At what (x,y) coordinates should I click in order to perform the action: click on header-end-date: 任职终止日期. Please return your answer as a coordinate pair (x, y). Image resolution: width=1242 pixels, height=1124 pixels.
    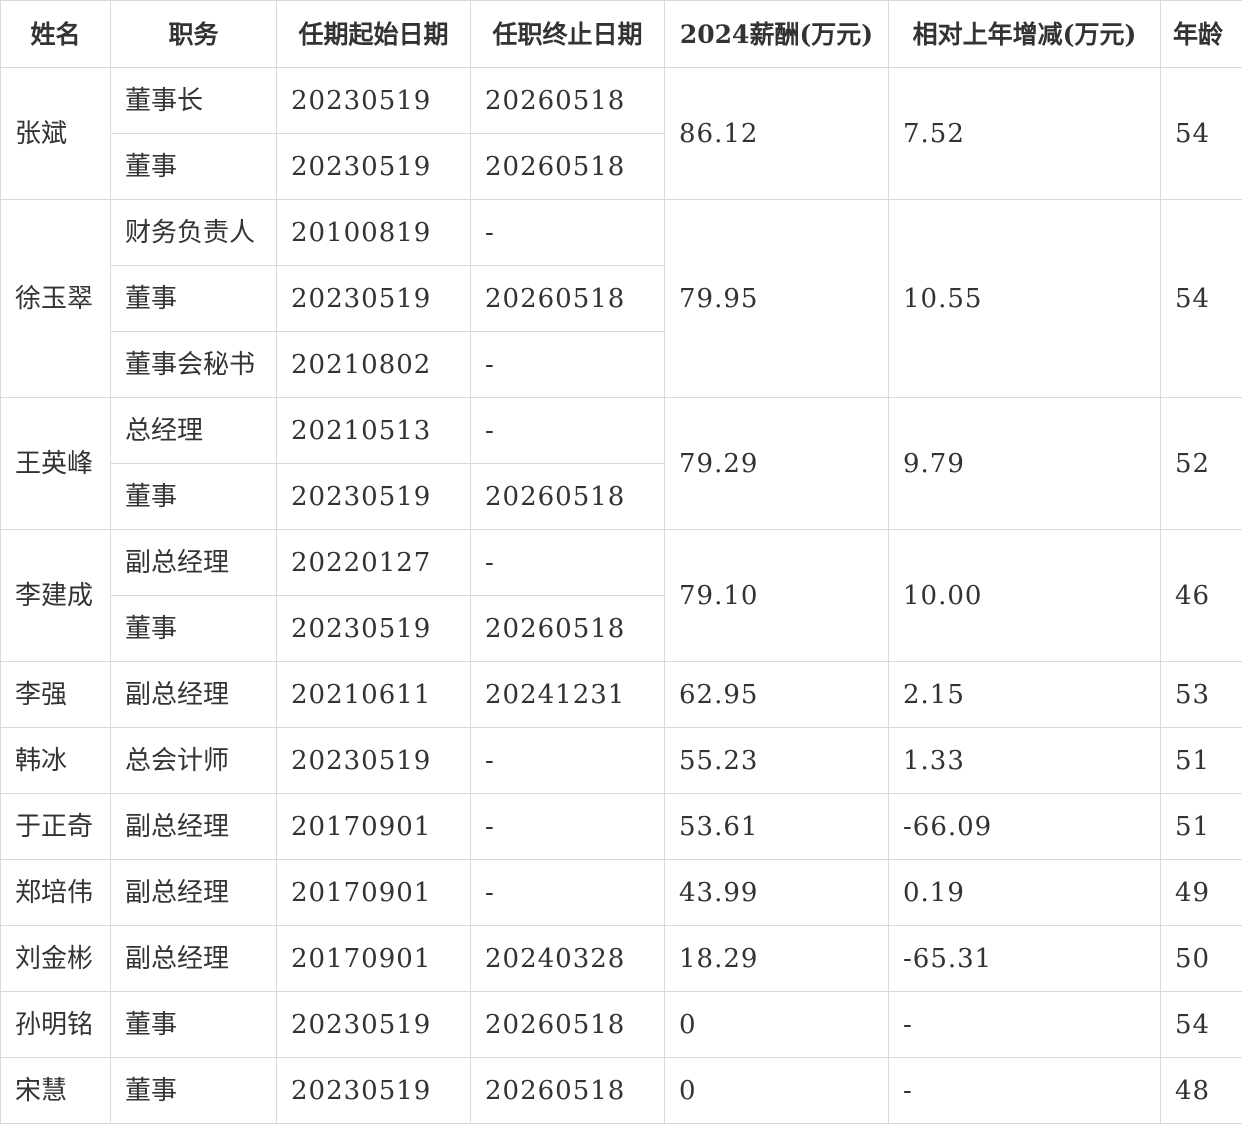
    Looking at the image, I should click on (567, 34).